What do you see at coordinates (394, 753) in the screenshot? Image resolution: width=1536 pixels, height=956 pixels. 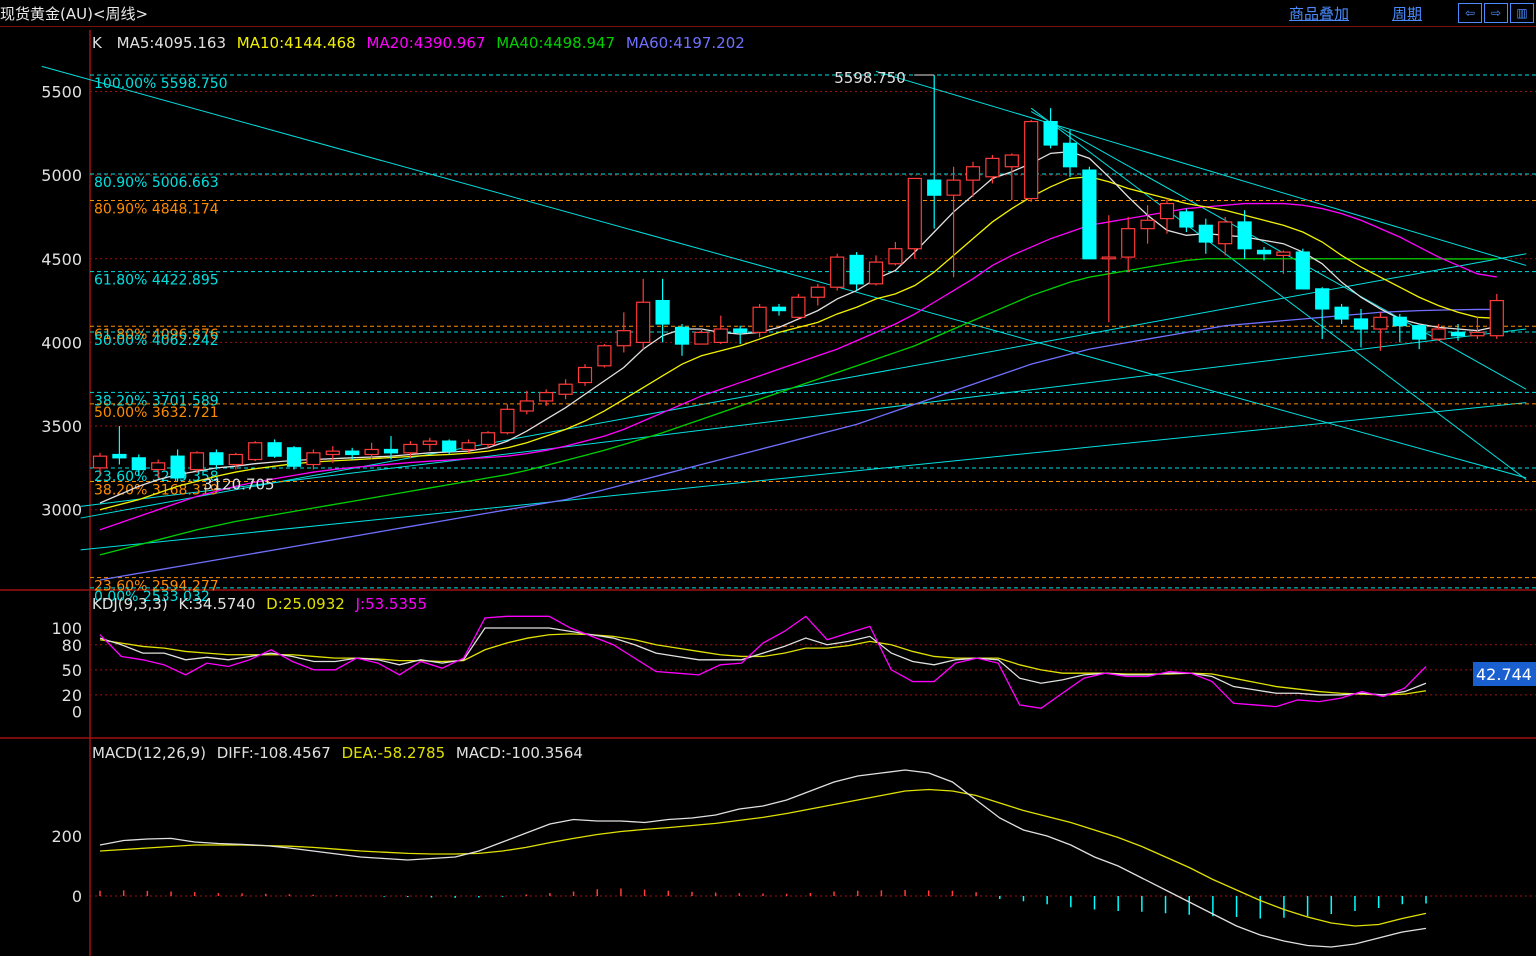 I see `macd-dea: DEA:-58.2785` at bounding box center [394, 753].